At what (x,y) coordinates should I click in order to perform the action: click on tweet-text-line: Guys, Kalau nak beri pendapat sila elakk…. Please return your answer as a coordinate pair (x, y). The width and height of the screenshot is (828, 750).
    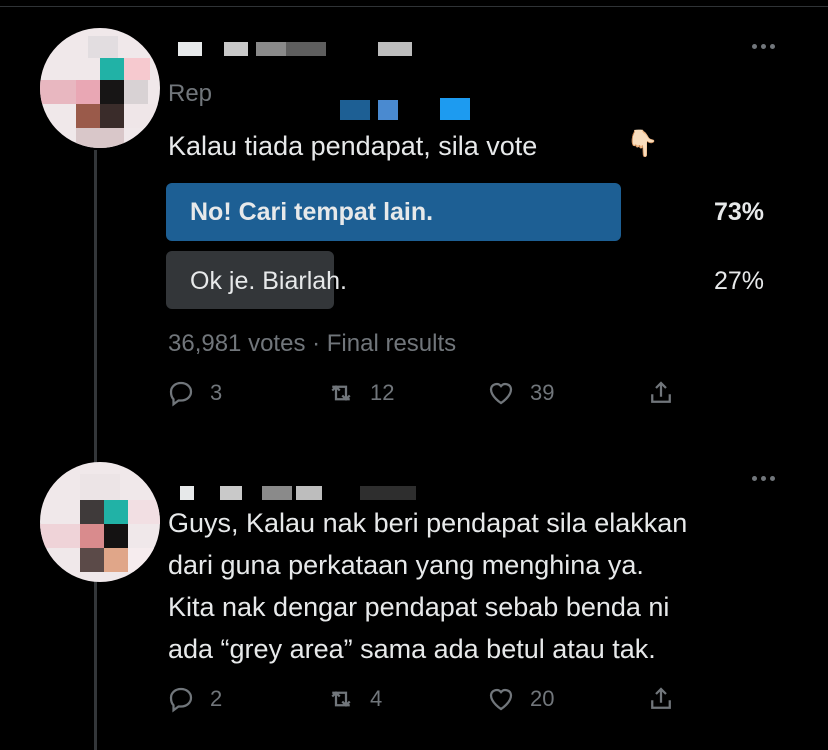
    Looking at the image, I should click on (428, 523).